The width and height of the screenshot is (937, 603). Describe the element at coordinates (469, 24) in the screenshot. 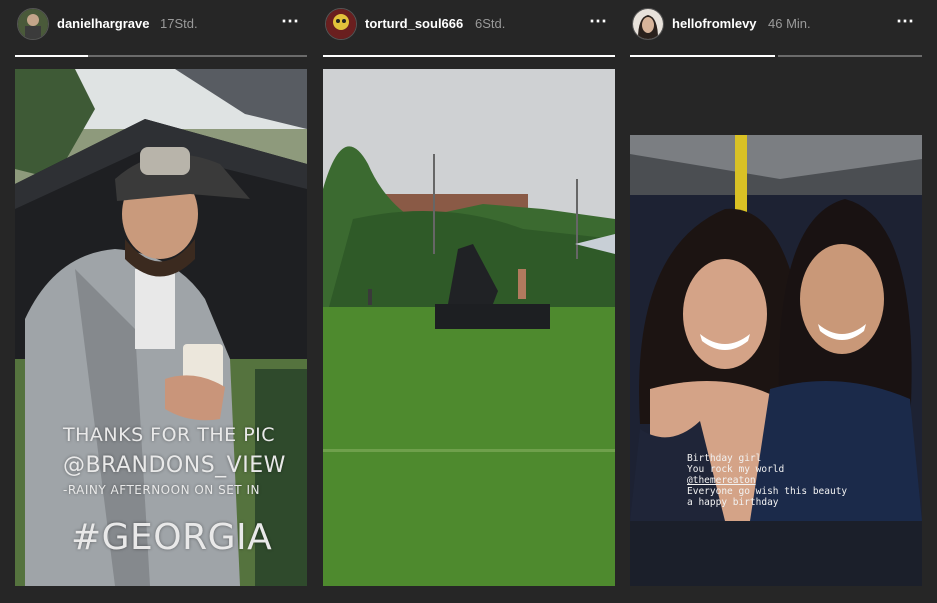

I see `story-header: torturd_soul666 6Std. ⋯` at that location.